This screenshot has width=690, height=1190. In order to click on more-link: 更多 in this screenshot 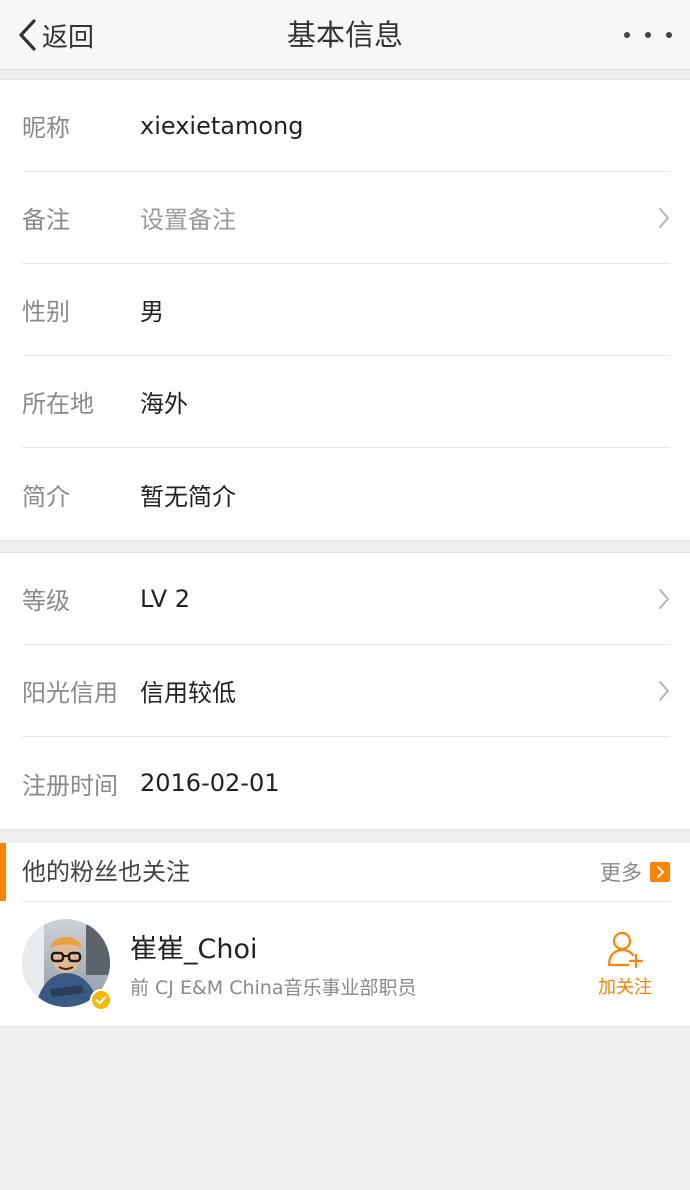, I will do `click(635, 872)`.